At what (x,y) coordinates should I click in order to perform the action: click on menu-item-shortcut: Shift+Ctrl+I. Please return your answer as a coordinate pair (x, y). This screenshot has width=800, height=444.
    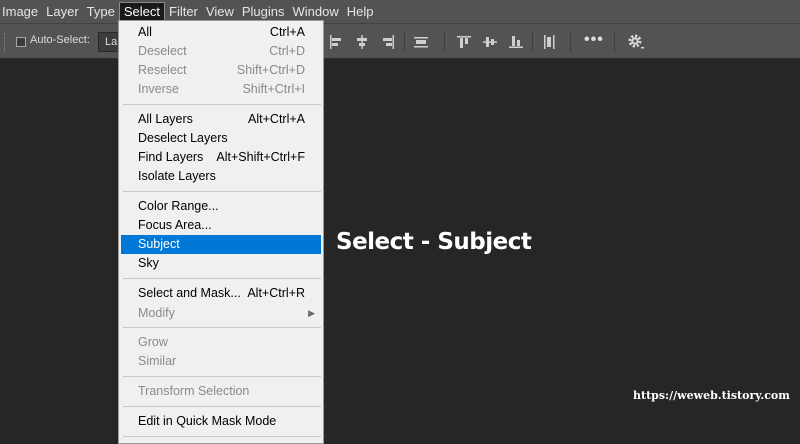
    Looking at the image, I should click on (273, 89).